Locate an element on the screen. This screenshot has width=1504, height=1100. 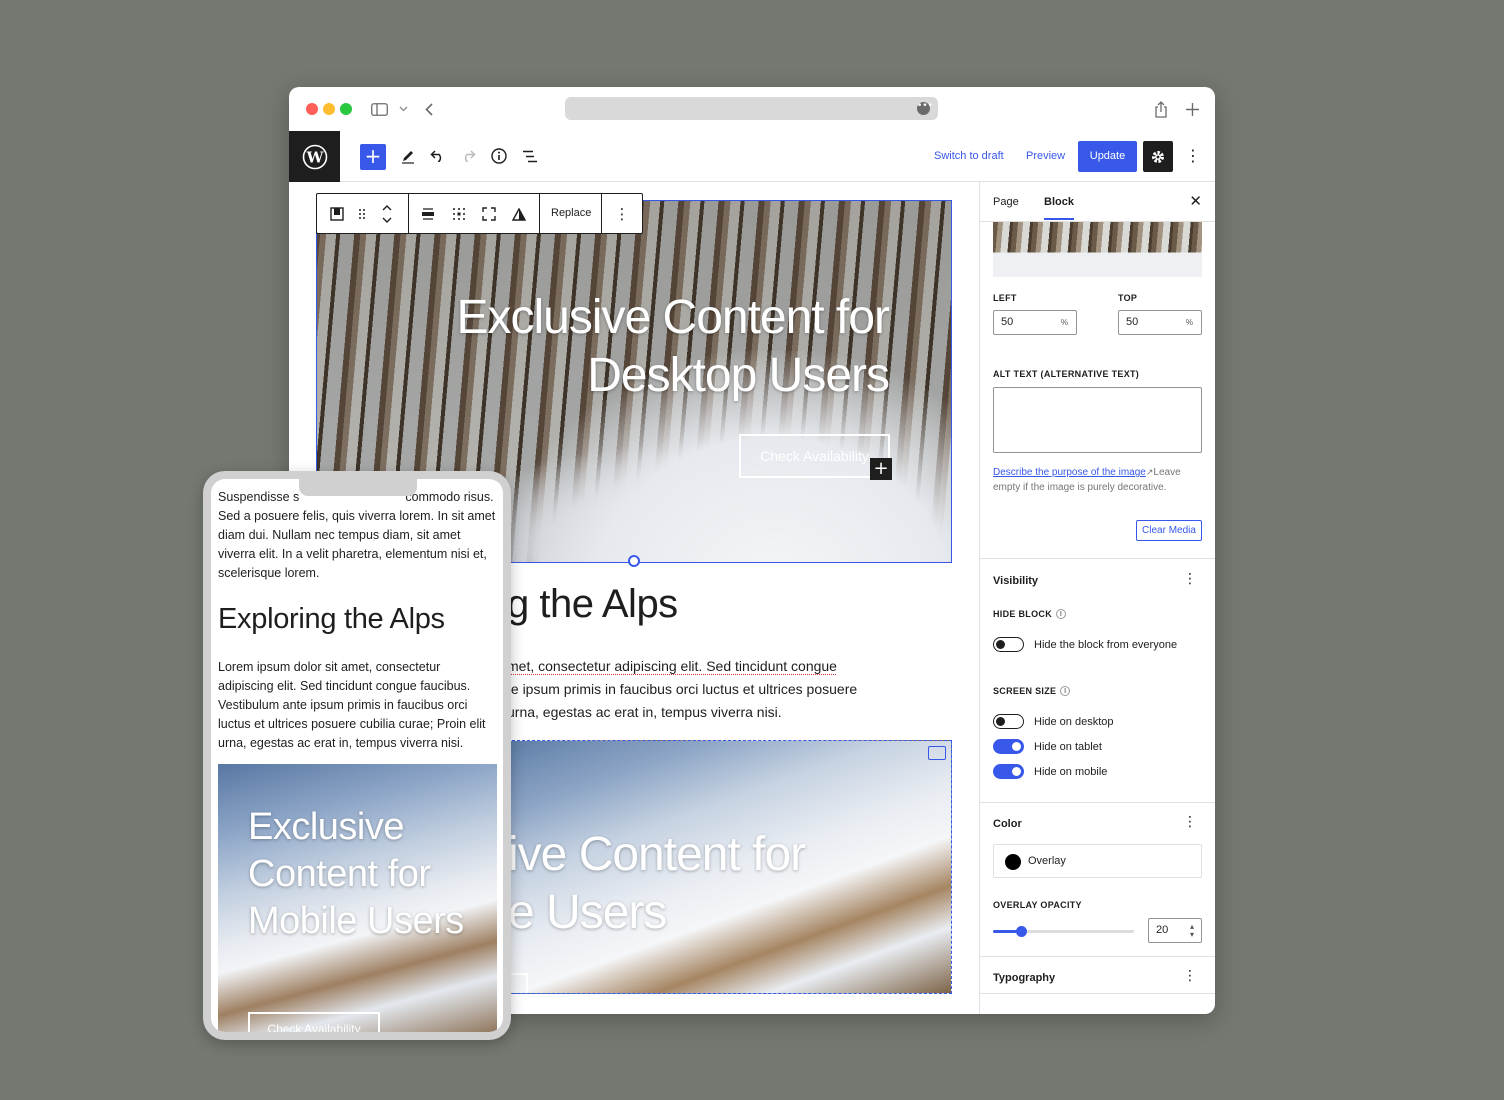
color-panel-title: Color is located at coordinates (1007, 824).